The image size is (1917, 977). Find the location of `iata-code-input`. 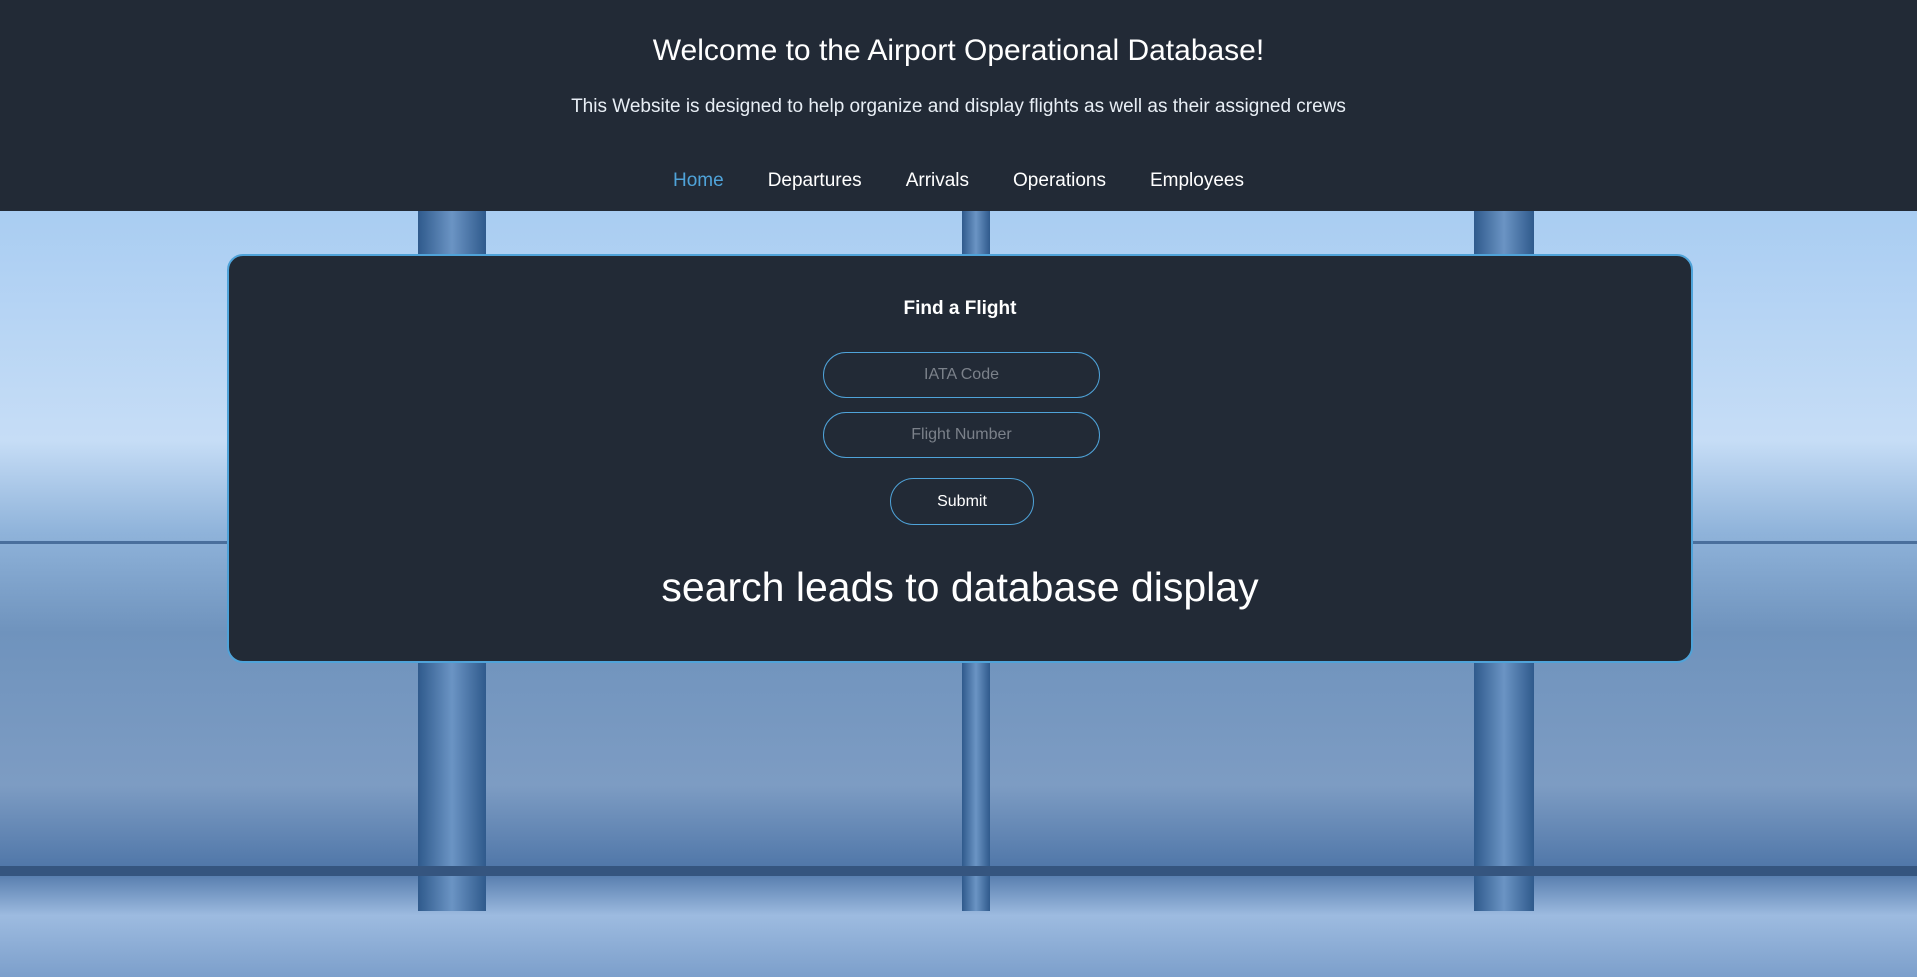

iata-code-input is located at coordinates (961, 375).